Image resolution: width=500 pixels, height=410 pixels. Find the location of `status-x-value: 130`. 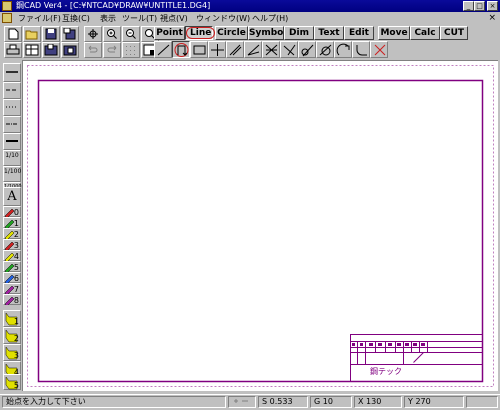

status-x-value: 130 is located at coordinates (374, 401).